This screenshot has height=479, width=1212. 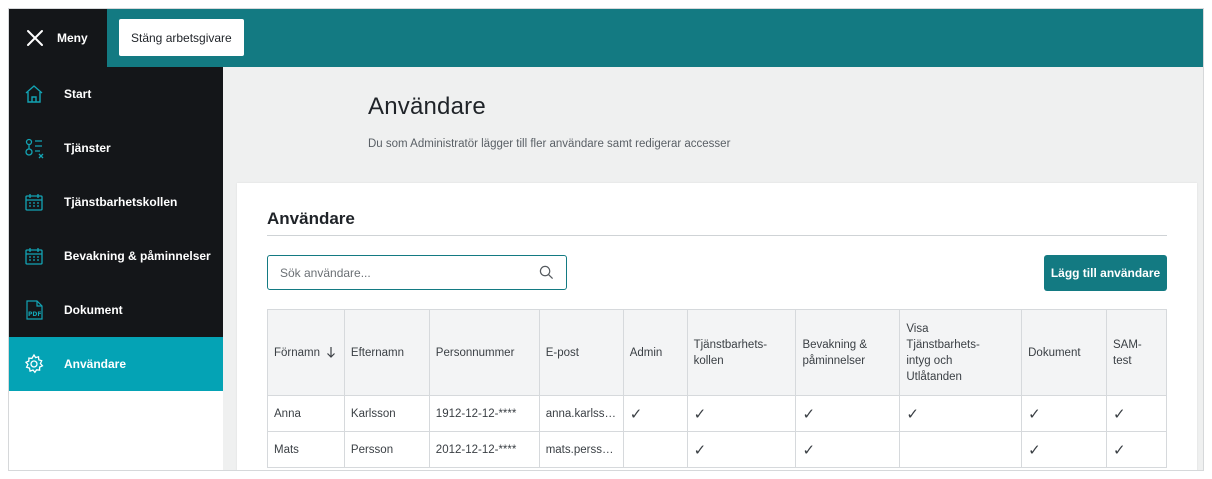 What do you see at coordinates (476, 413) in the screenshot?
I see `personal-number-cell-text: 1912-12-12-****` at bounding box center [476, 413].